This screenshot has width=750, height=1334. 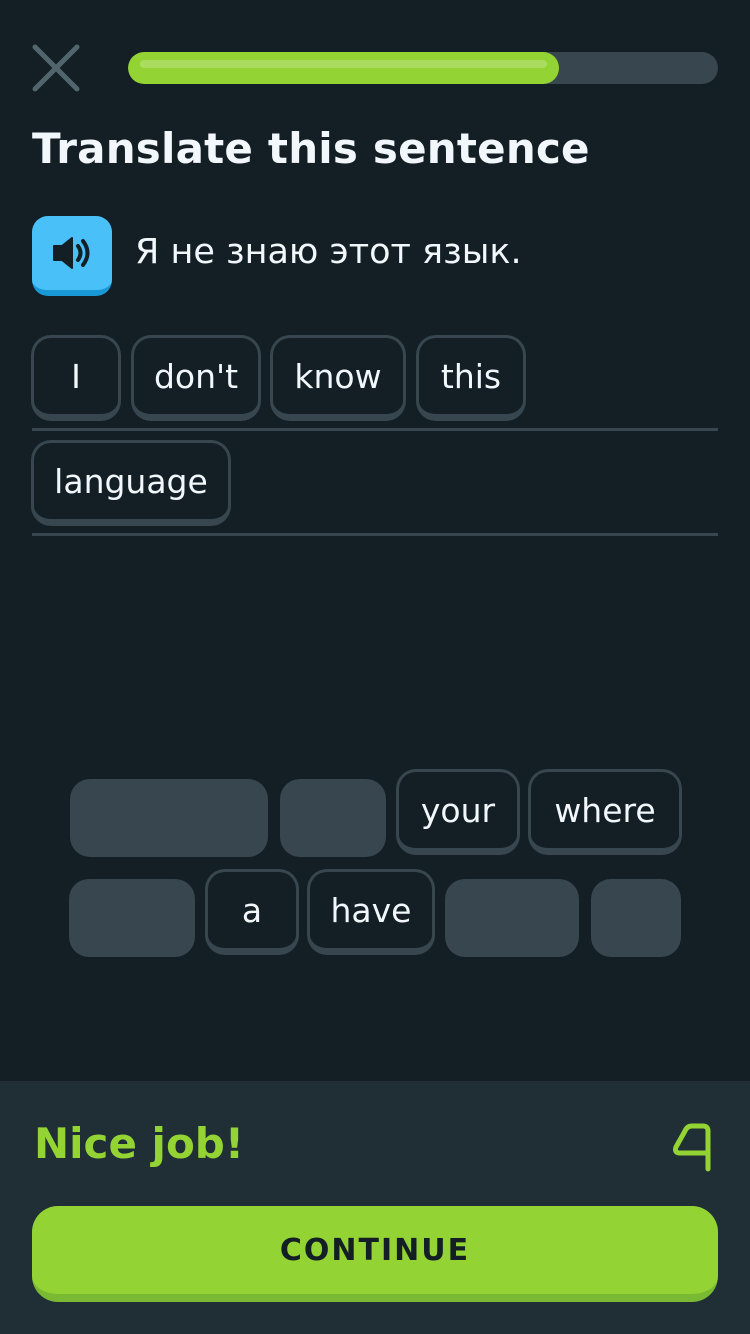 I want to click on feedback-title: Nice job!, so click(x=139, y=1143).